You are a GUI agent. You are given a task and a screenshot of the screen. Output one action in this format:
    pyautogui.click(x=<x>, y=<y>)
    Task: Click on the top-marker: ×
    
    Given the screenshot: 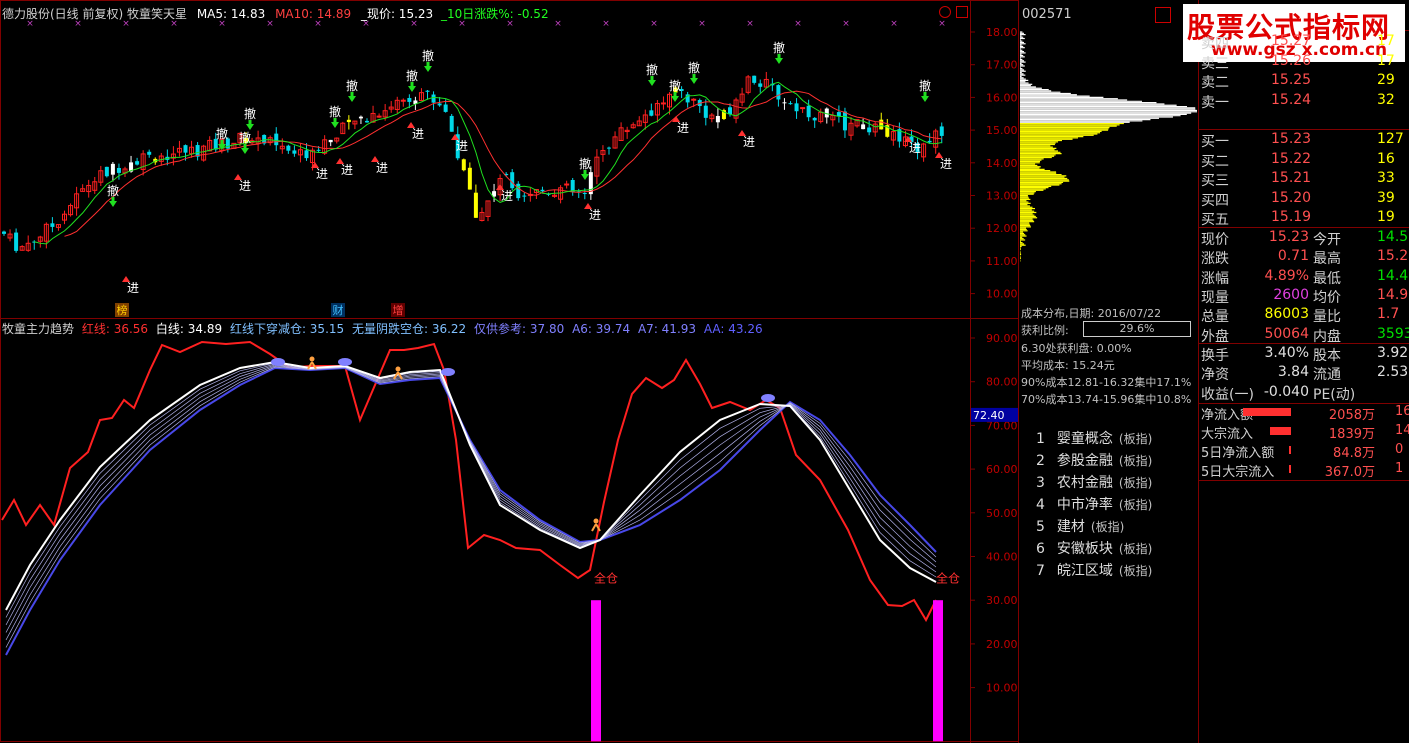 What is the action you would take?
    pyautogui.click(x=798, y=24)
    